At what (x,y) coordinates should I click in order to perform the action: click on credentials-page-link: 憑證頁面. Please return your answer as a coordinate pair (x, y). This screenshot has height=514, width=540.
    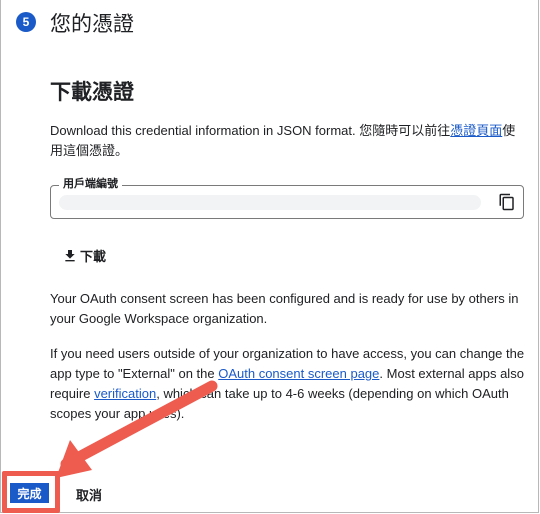
    Looking at the image, I should click on (476, 130).